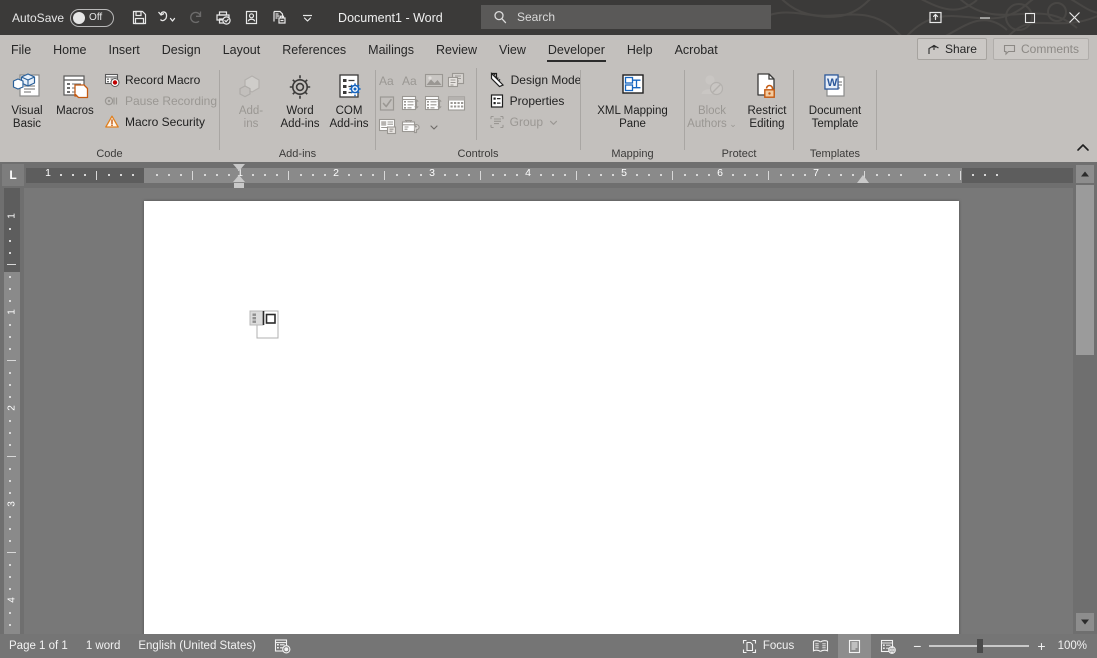 Image resolution: width=1097 pixels, height=658 pixels. I want to click on word-add-ins-button: Word Add-ins, so click(300, 100).